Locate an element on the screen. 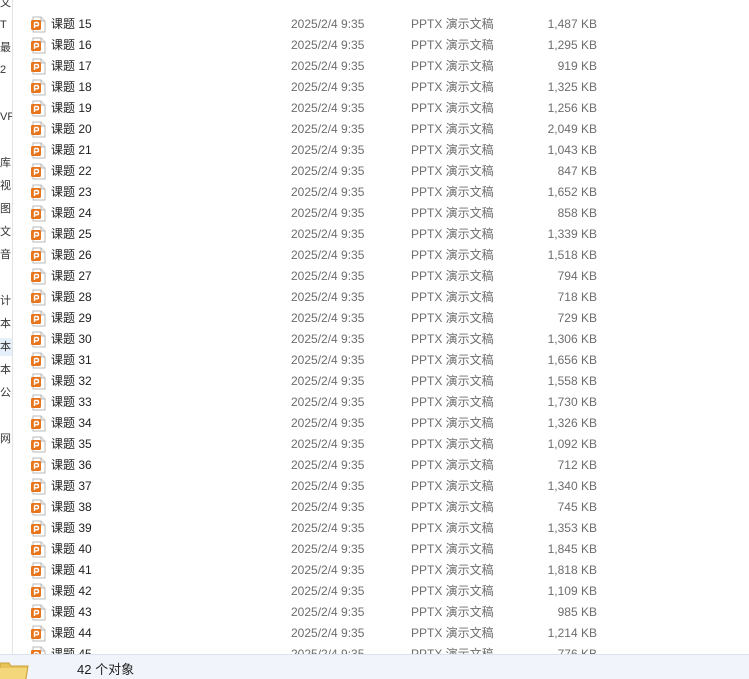  file-name: 课题 38 is located at coordinates (71, 507).